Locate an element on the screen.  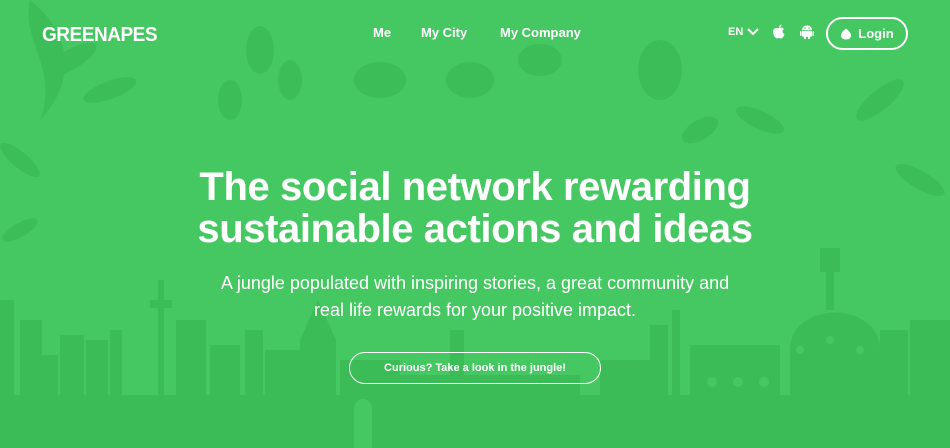
language-label: EN is located at coordinates (736, 32).